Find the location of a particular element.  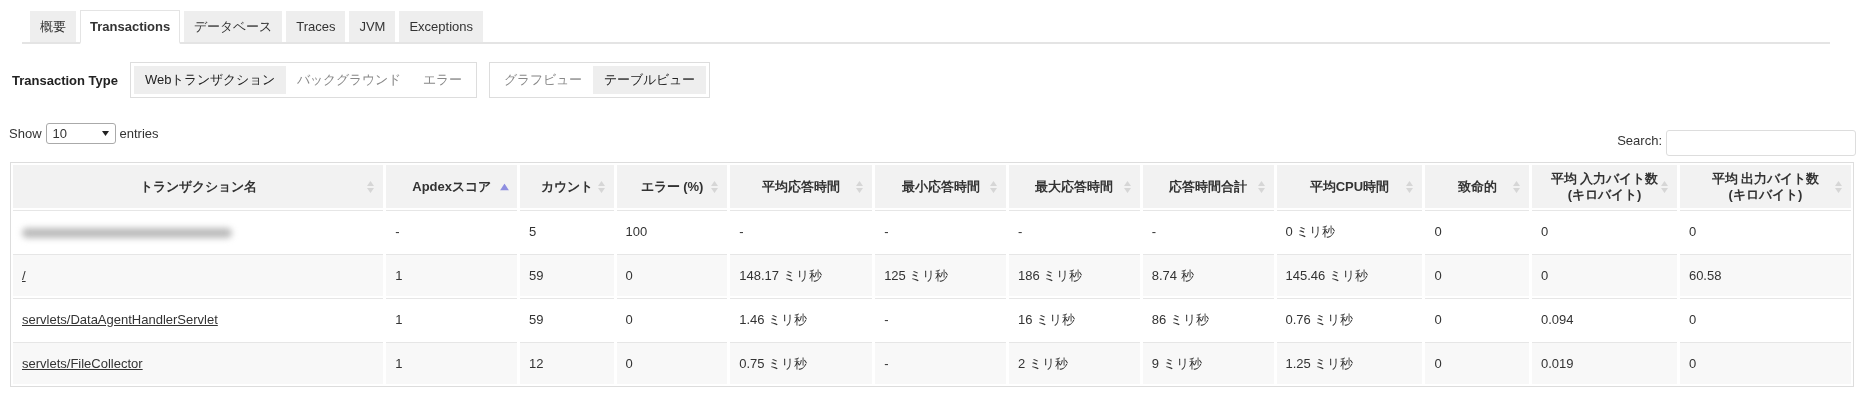

column-header: 最大応答時間 is located at coordinates (1074, 186).